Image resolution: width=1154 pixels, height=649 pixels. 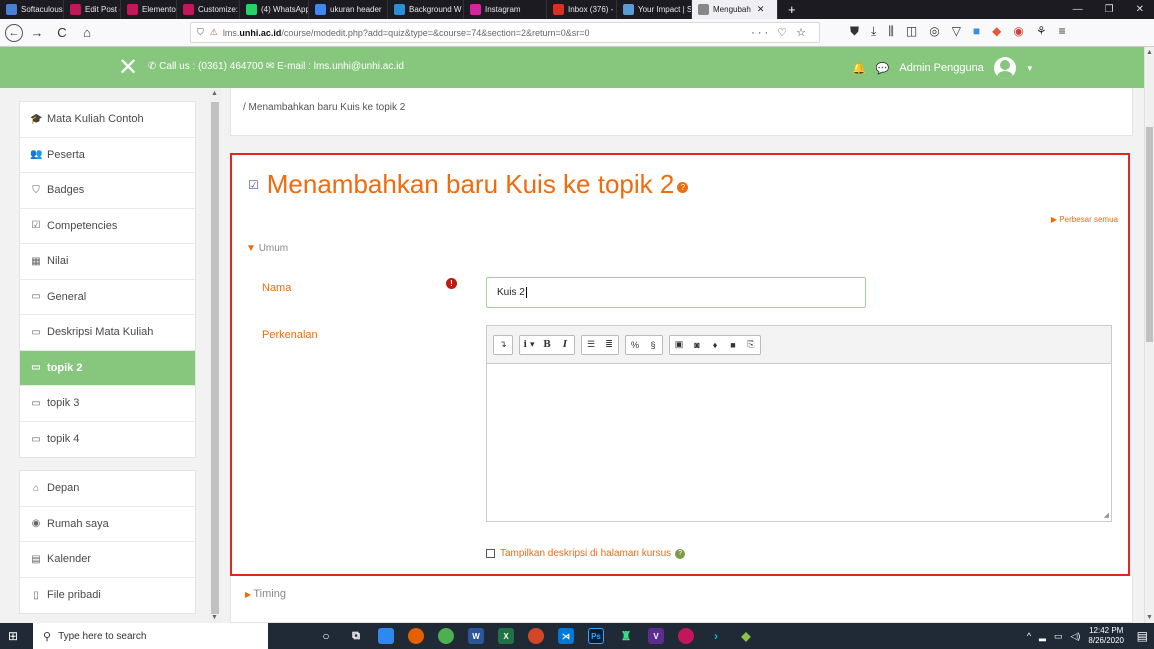 I want to click on sidebar-item-file-pribadi: ▯ File pribadi, so click(x=107, y=596).